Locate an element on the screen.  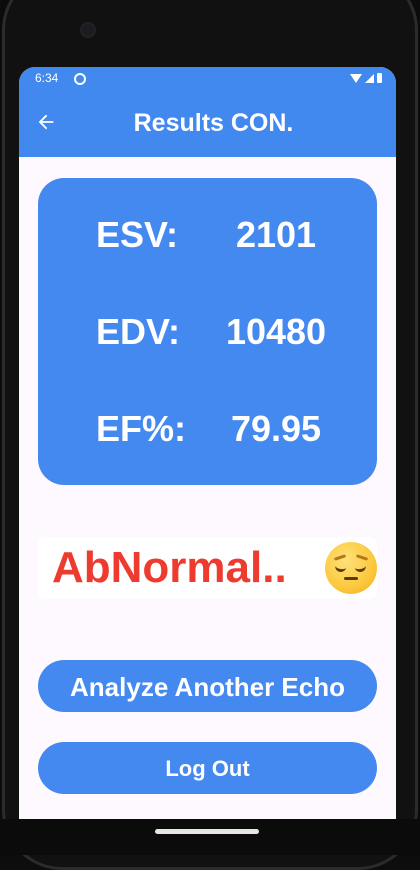
result-row-esv: ESV: 2101 is located at coordinates (207, 239).